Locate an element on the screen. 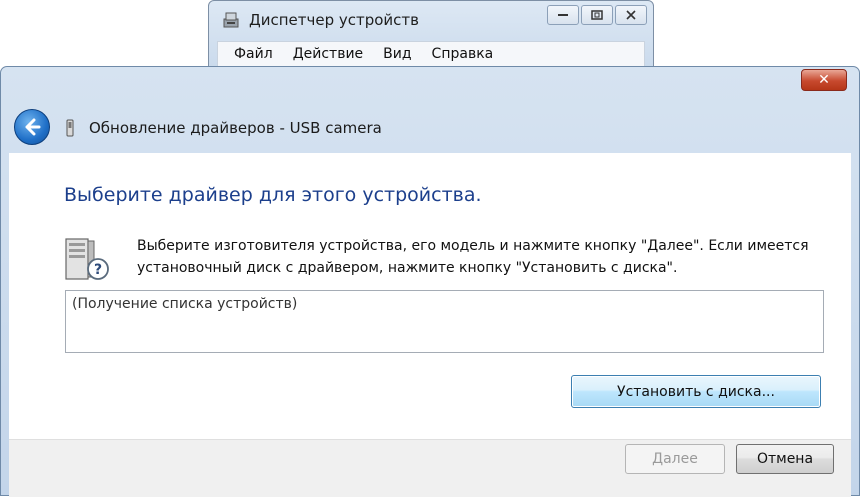  cancel-button: Отмена is located at coordinates (785, 459).